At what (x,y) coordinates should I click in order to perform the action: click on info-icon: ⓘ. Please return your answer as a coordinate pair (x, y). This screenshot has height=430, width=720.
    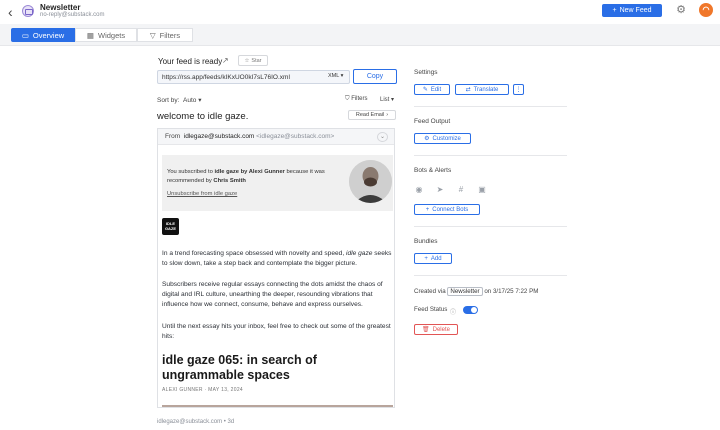
    Looking at the image, I should click on (453, 311).